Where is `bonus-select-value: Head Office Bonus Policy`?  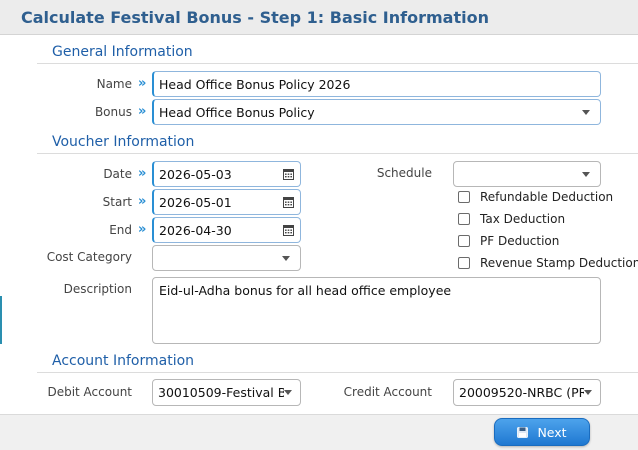 bonus-select-value: Head Office Bonus Policy is located at coordinates (237, 112).